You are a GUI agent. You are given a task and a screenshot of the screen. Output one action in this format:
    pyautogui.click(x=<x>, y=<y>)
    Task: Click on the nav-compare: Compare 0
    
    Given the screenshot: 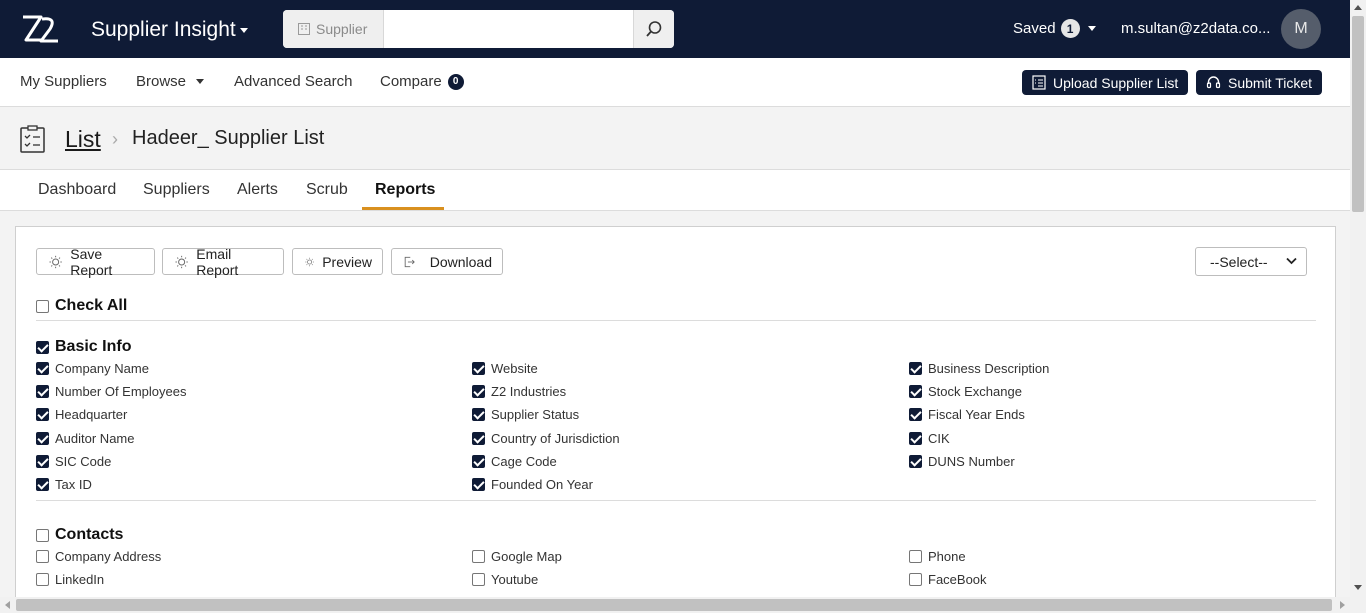 What is the action you would take?
    pyautogui.click(x=422, y=81)
    